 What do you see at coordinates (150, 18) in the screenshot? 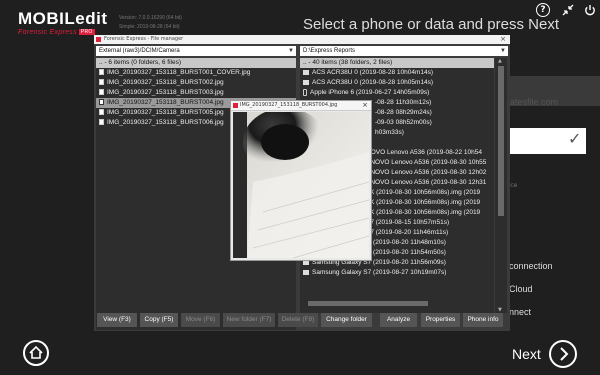
I see `version-line-1: Version: 7.0.0.16290 (64 bit)` at bounding box center [150, 18].